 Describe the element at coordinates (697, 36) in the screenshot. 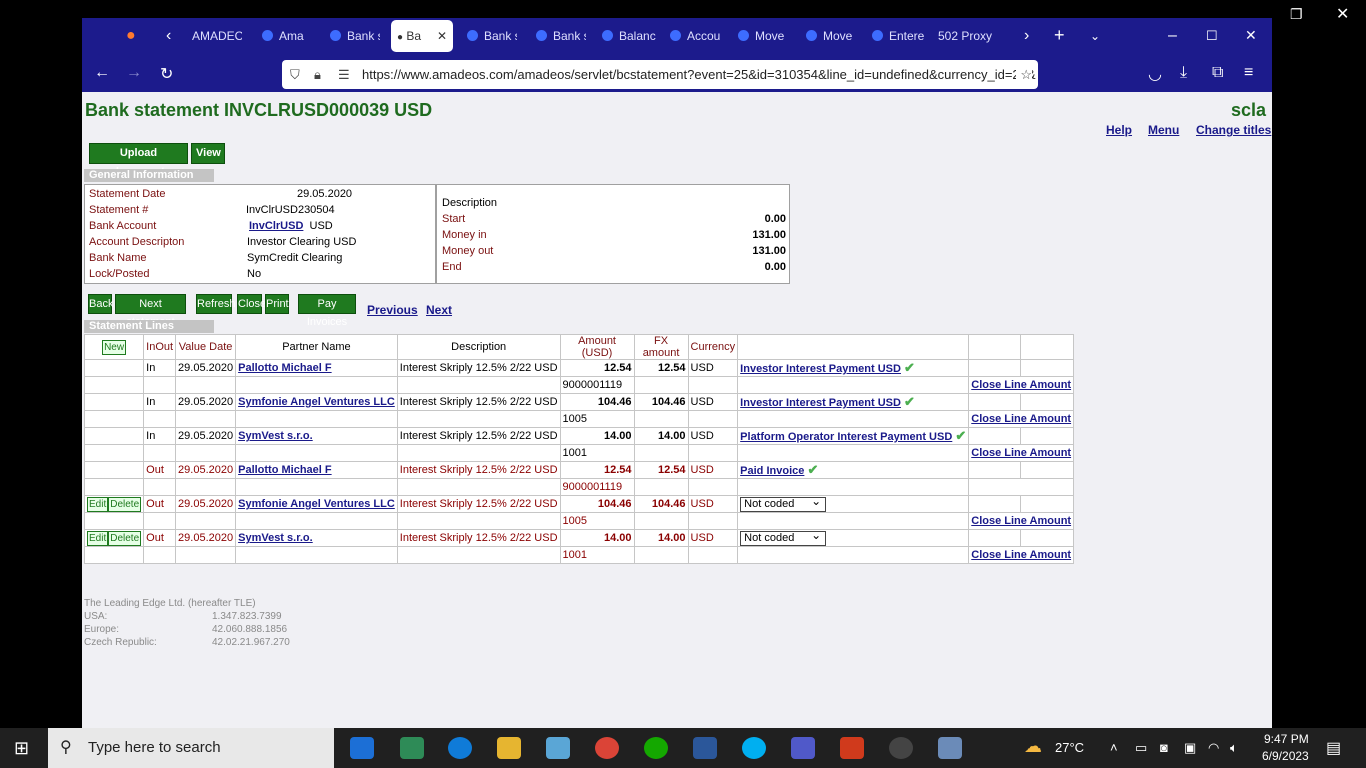

I see `tab-8: Accou` at that location.